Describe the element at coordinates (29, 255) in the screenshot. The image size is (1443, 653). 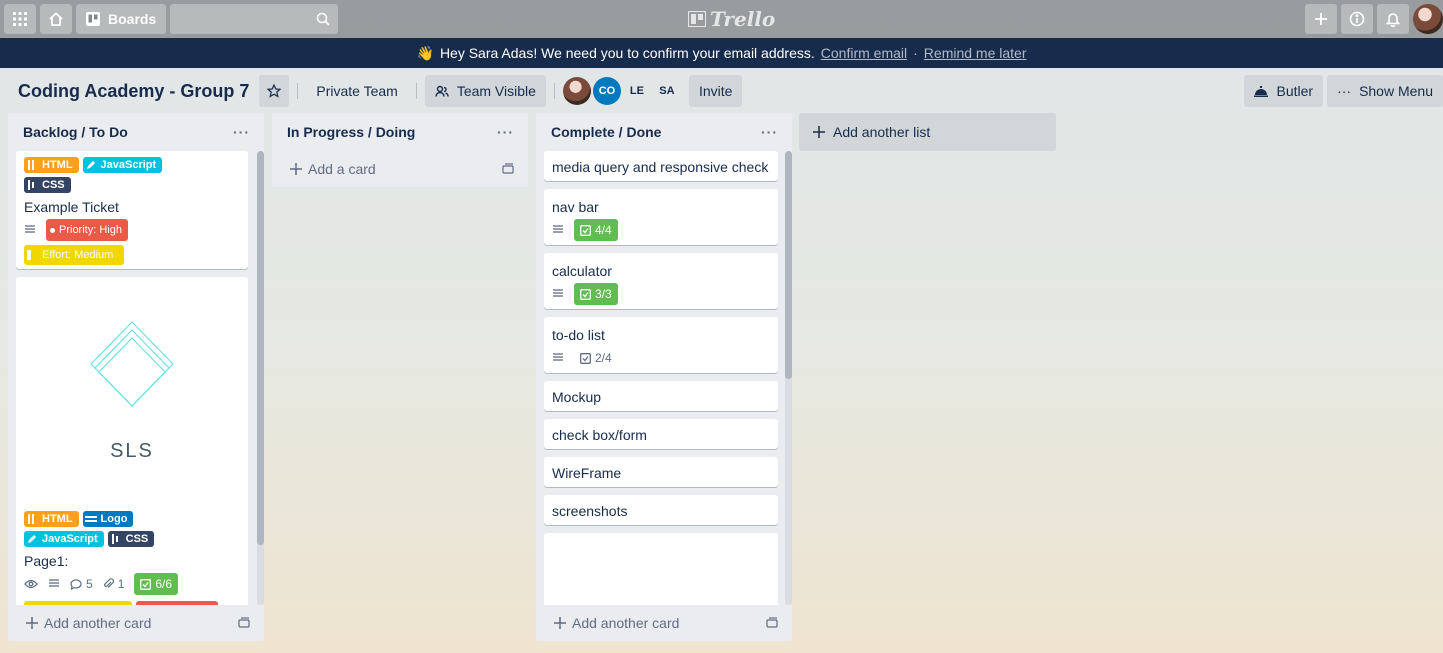
I see `effort-icon` at that location.